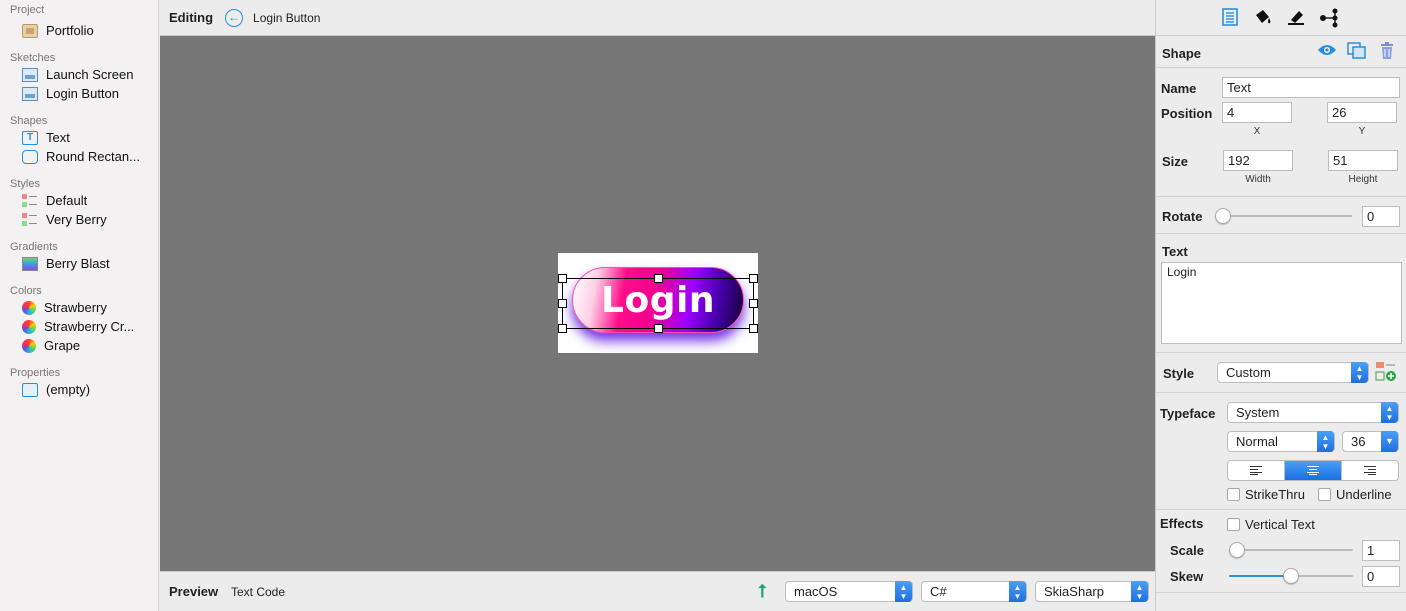 This screenshot has width=1406, height=611. I want to click on section-title-project: Project, so click(27, 10).